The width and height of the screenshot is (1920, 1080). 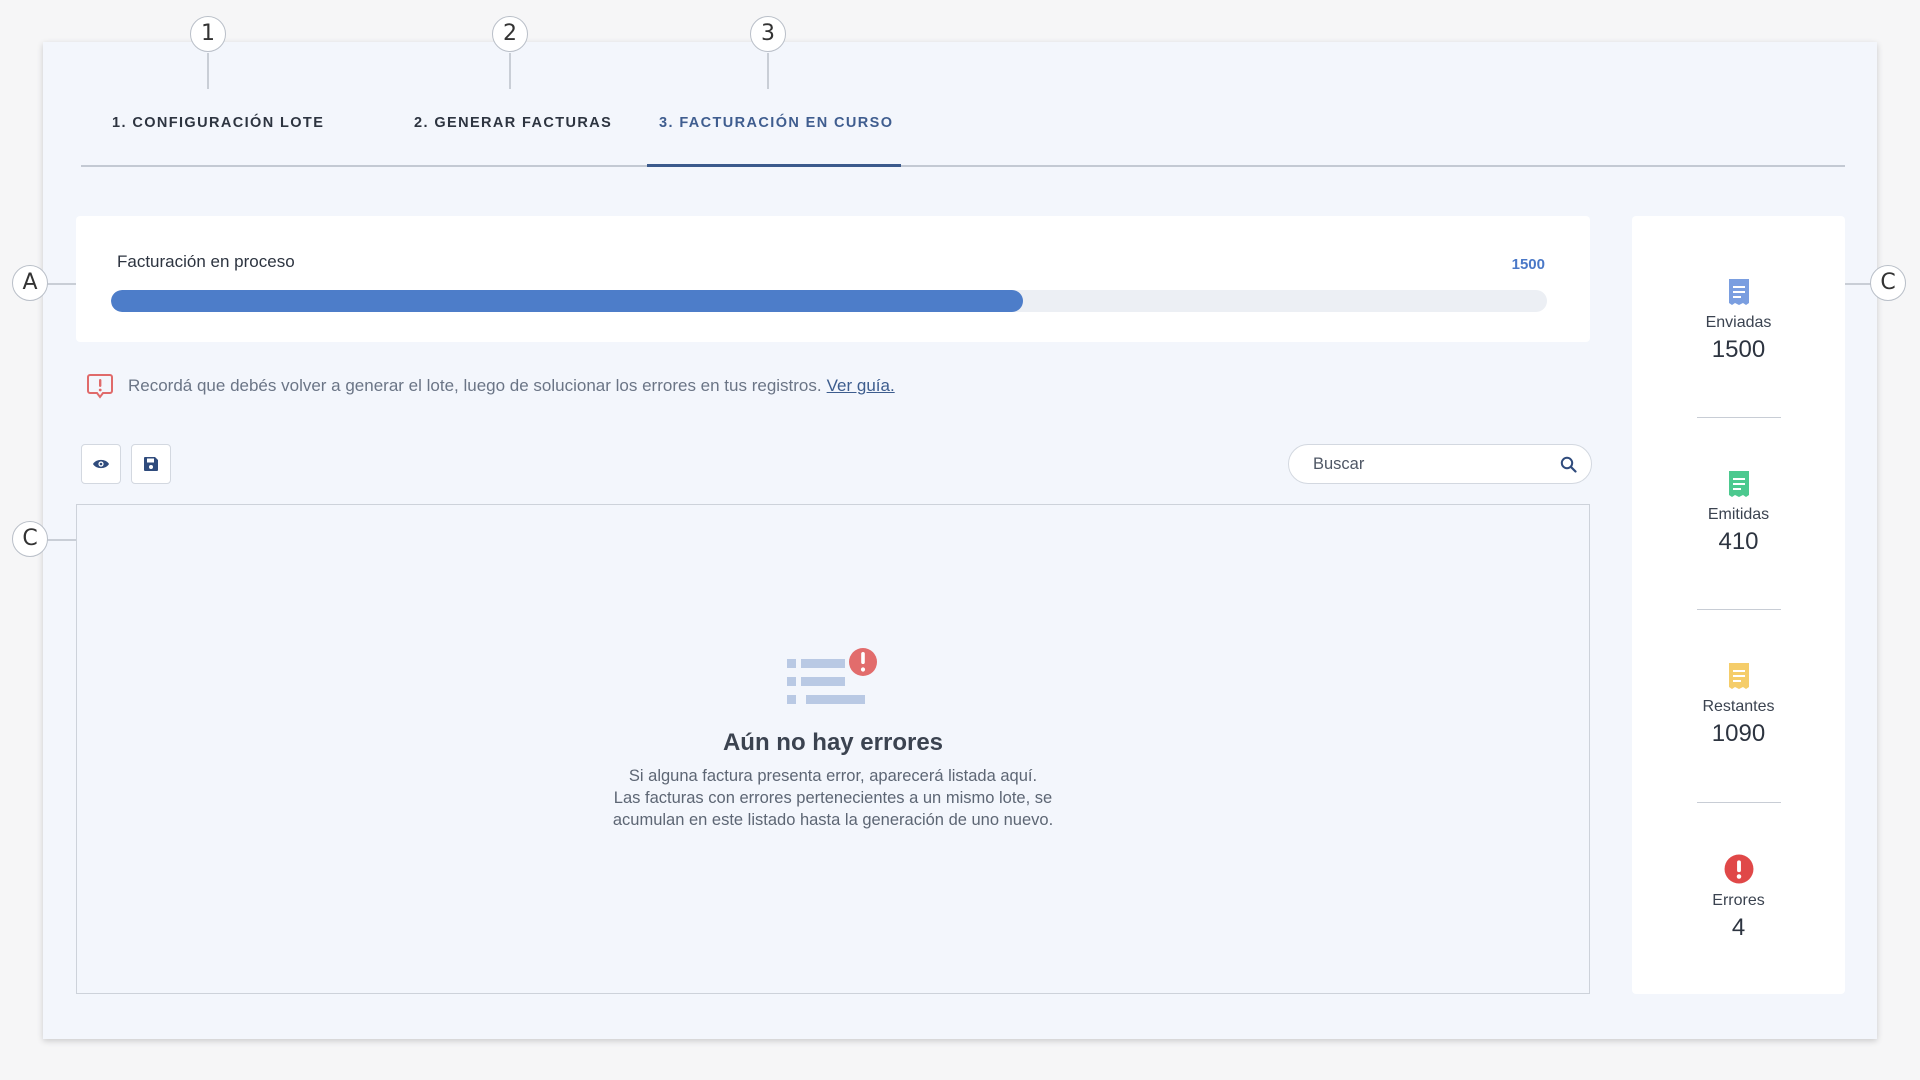 I want to click on progress-track, so click(x=829, y=301).